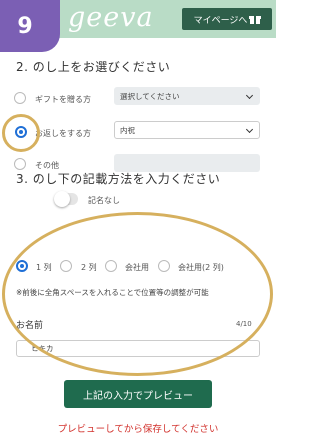 The width and height of the screenshot is (320, 440). I want to click on radio-label-return-gift: お返しをする方, so click(63, 133).